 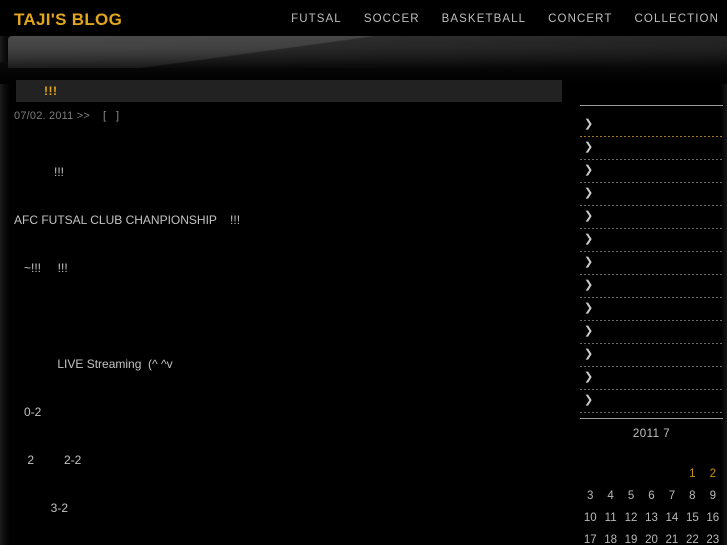 I want to click on calendar-day: 7, so click(x=672, y=496).